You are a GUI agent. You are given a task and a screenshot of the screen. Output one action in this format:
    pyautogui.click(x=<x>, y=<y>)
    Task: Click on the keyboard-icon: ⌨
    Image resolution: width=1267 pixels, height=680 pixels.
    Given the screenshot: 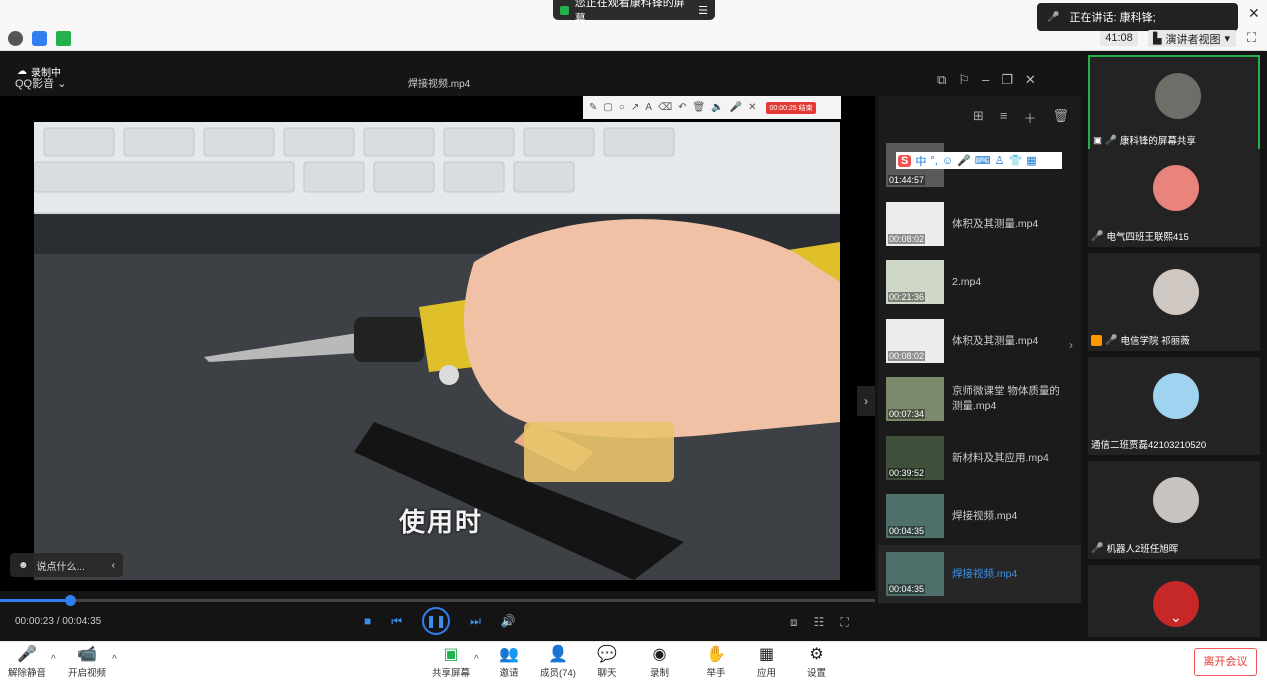 What is the action you would take?
    pyautogui.click(x=983, y=160)
    